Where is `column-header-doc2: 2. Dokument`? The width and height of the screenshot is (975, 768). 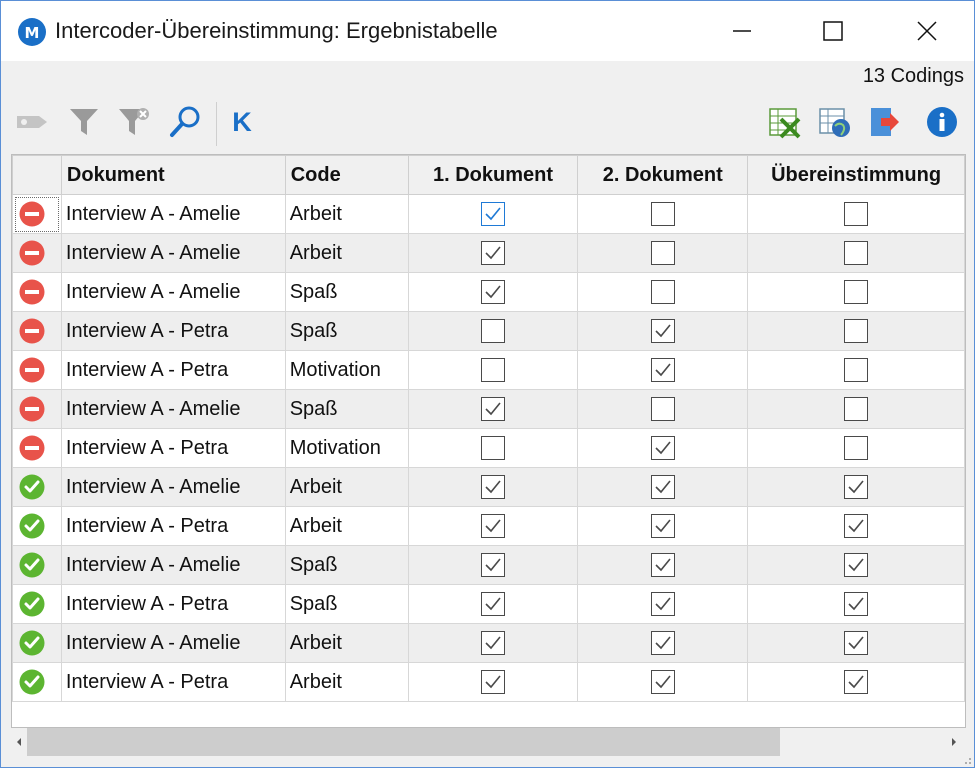
column-header-doc2: 2. Dokument is located at coordinates (663, 175).